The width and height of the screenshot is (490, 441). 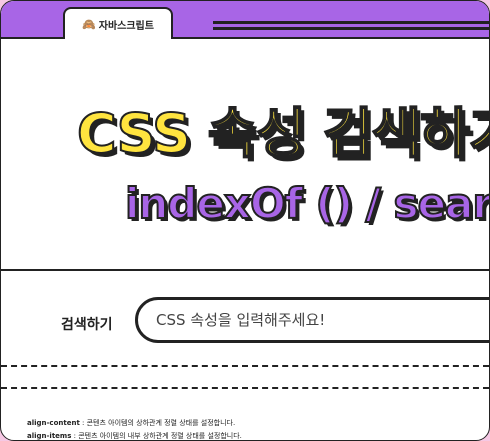 What do you see at coordinates (351, 28) in the screenshot?
I see `decorative-lines` at bounding box center [351, 28].